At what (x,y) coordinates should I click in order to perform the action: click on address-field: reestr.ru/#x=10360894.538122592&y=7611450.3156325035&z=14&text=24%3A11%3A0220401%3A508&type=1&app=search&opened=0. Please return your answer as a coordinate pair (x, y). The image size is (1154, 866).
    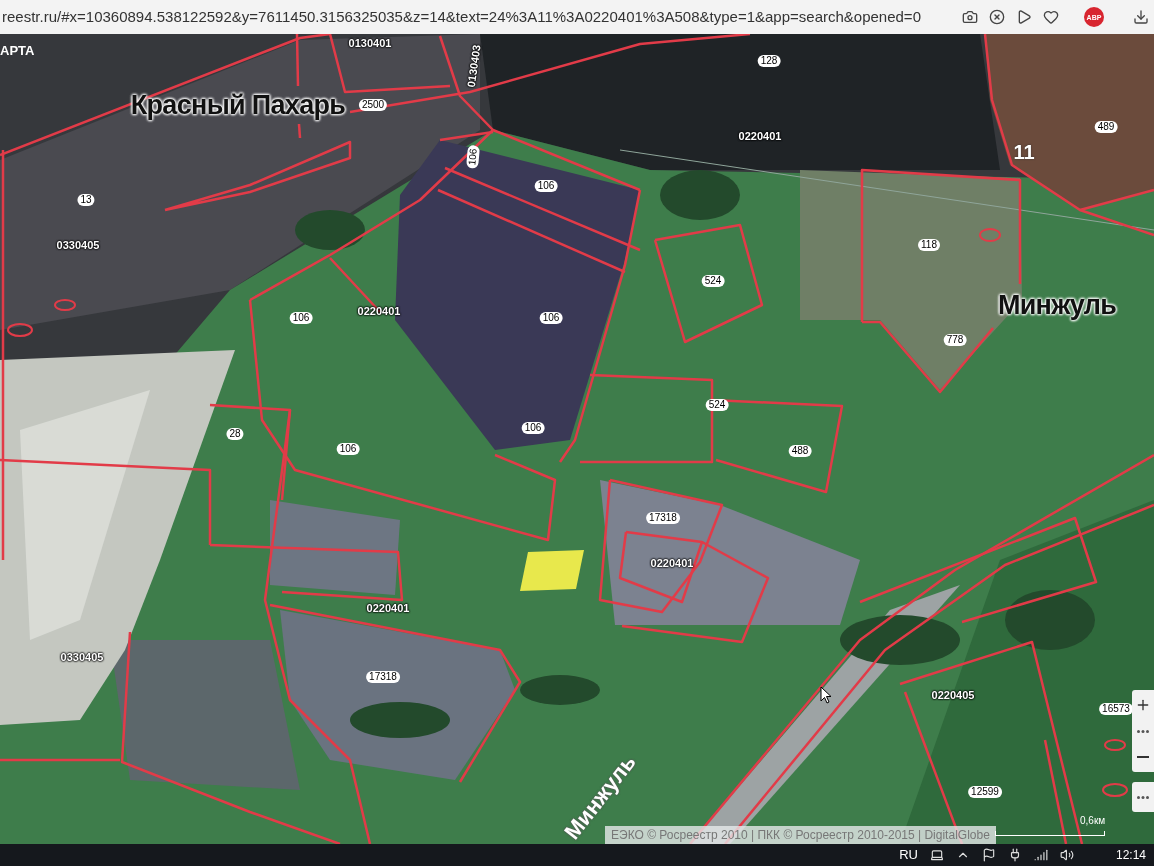
    Looking at the image, I should click on (475, 17).